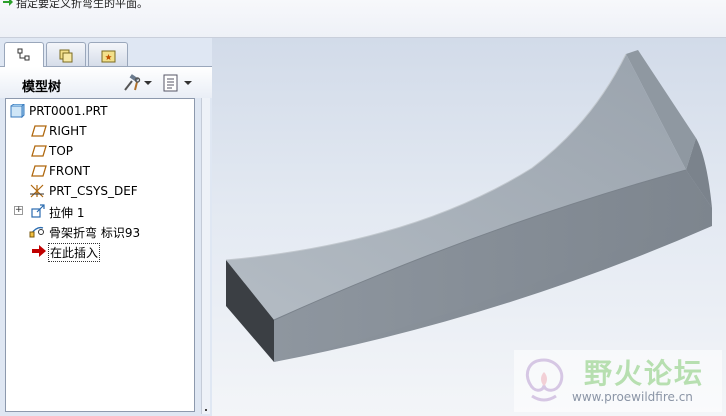  What do you see at coordinates (17, 111) in the screenshot?
I see `part-icon` at bounding box center [17, 111].